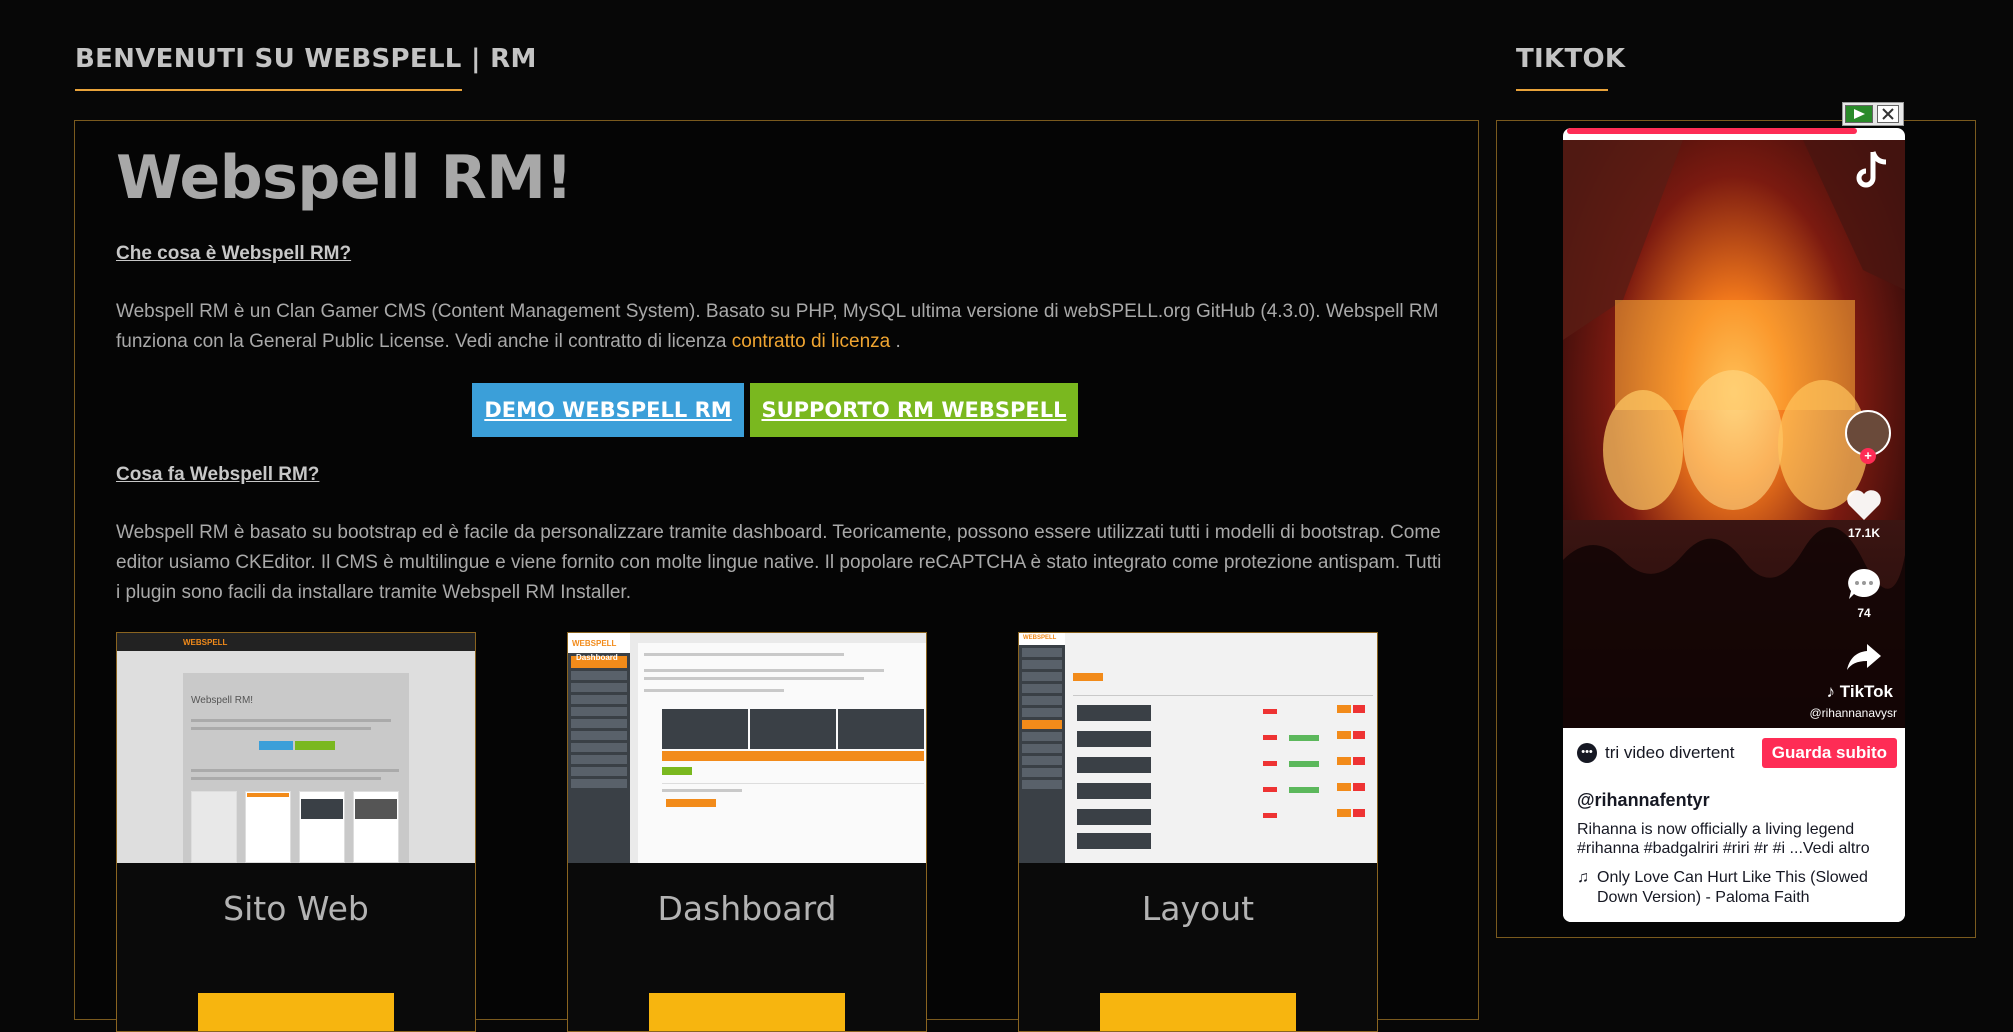  Describe the element at coordinates (1853, 713) in the screenshot. I see `watermark-user: @rihannanavysr` at that location.